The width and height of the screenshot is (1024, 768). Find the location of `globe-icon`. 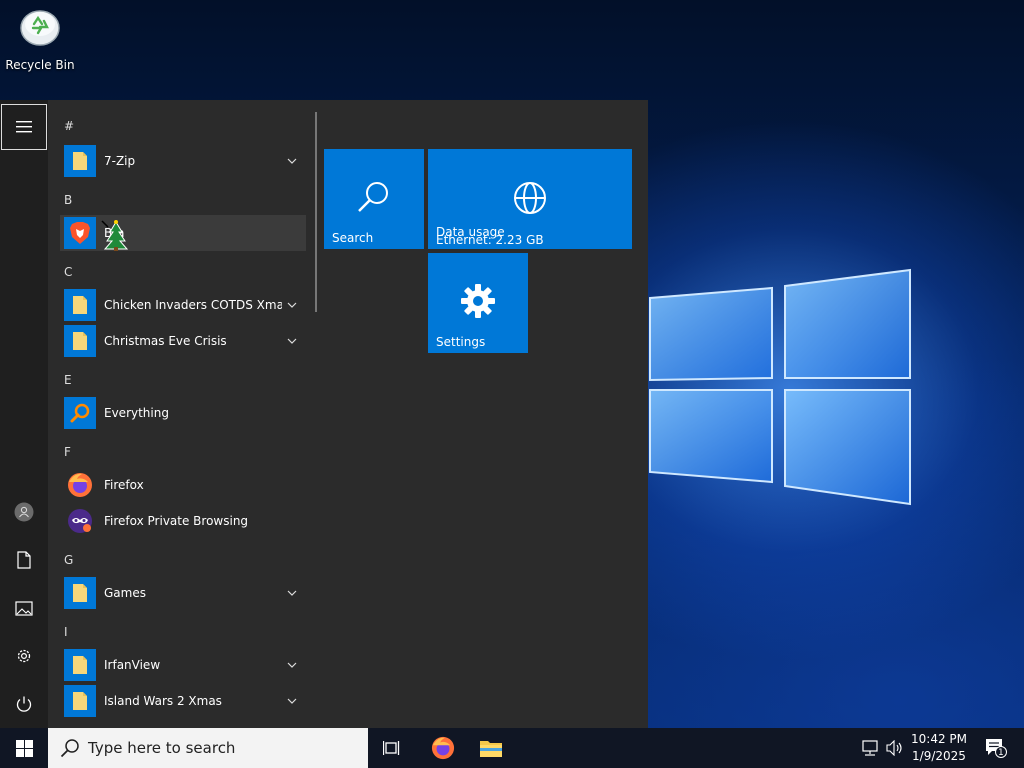

globe-icon is located at coordinates (530, 198).